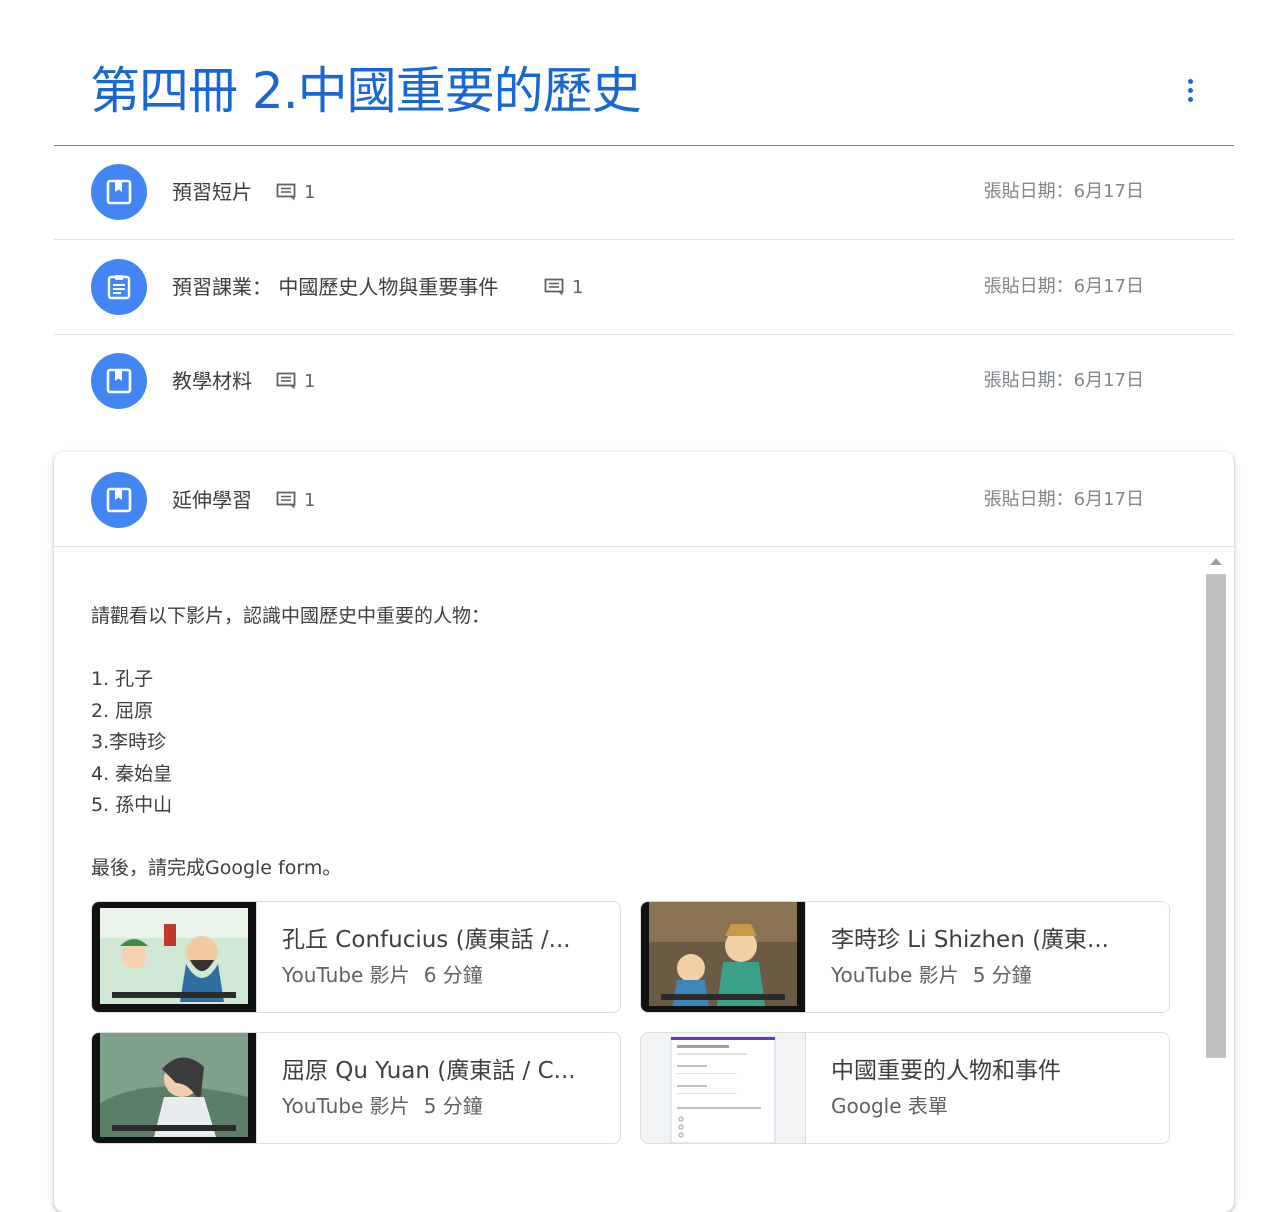 The width and height of the screenshot is (1280, 1212). What do you see at coordinates (889, 1106) in the screenshot?
I see `attachment-meta: Google 表單` at bounding box center [889, 1106].